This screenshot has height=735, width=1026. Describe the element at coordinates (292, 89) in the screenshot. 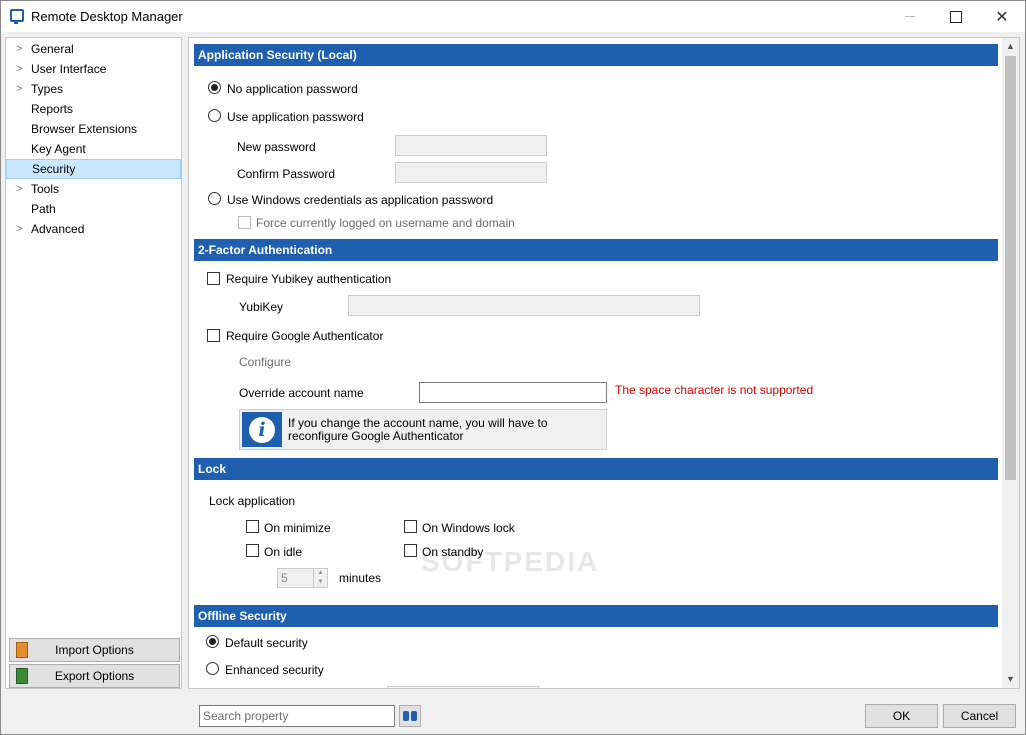

I see `no-password-label: No application password` at that location.